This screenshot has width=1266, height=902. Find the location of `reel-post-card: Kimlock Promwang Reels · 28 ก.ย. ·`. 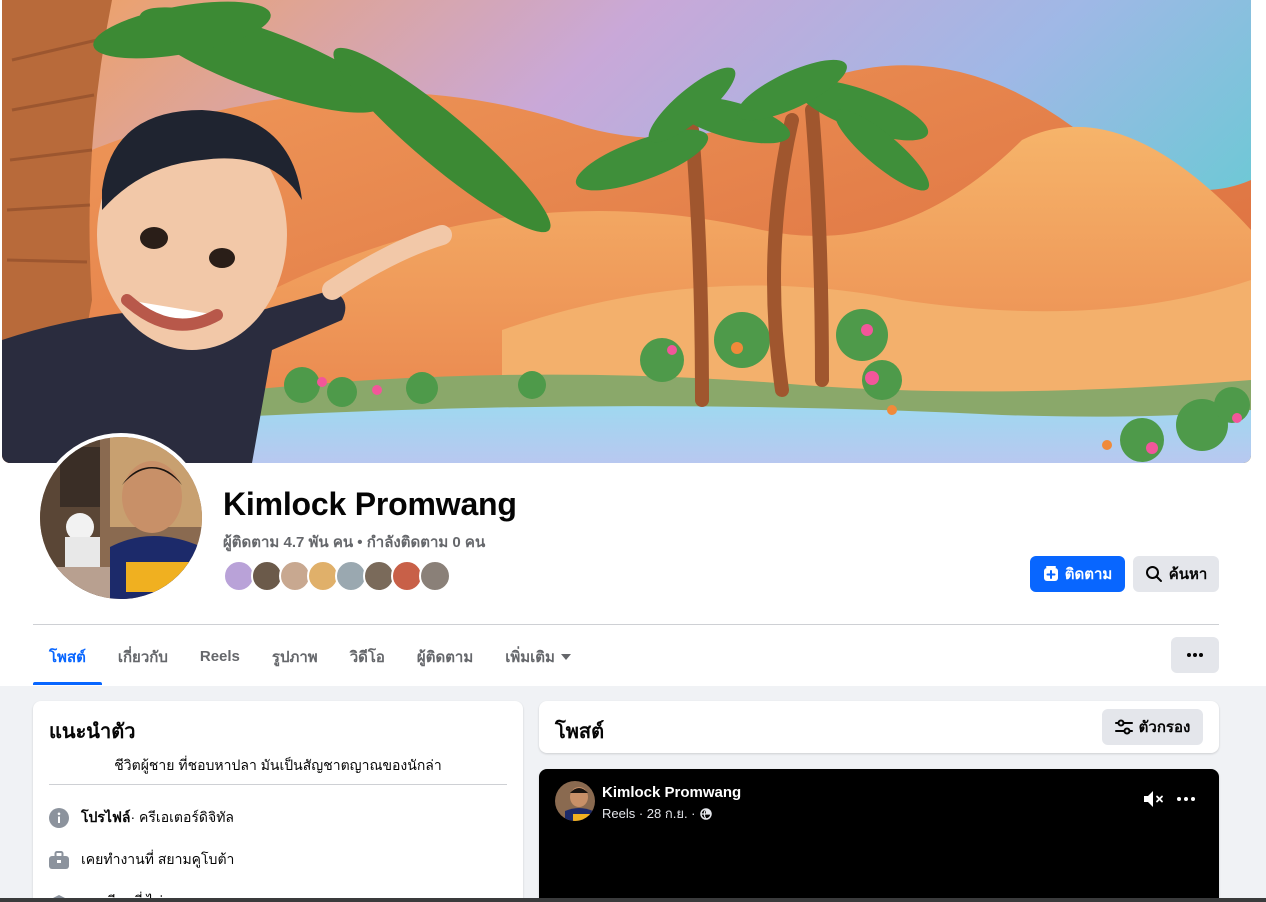

reel-post-card: Kimlock Promwang Reels · 28 ก.ย. · is located at coordinates (879, 835).